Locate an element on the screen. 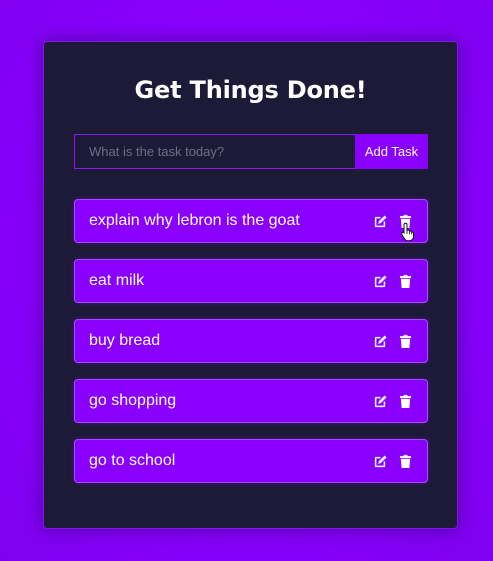 The height and width of the screenshot is (561, 493). add-task-button: Add Task is located at coordinates (391, 151).